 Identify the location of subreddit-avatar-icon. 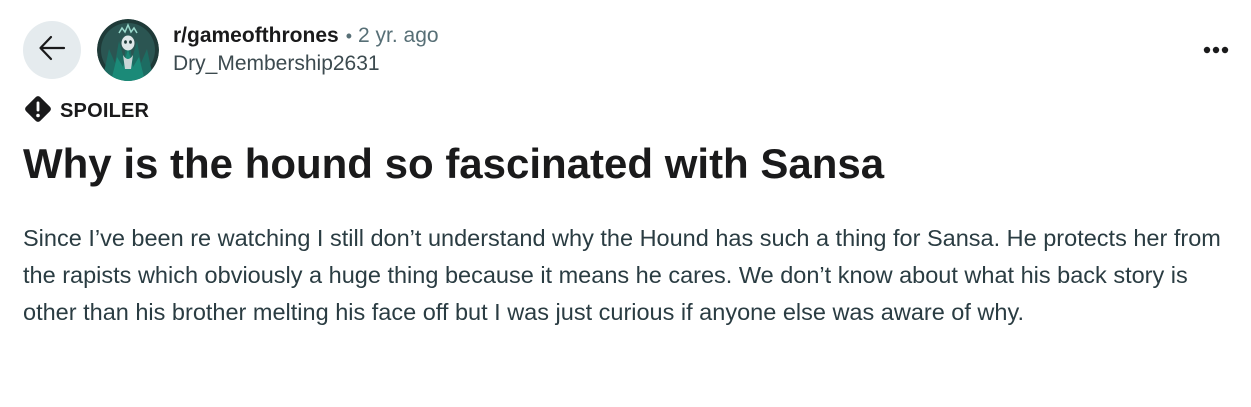
(128, 50).